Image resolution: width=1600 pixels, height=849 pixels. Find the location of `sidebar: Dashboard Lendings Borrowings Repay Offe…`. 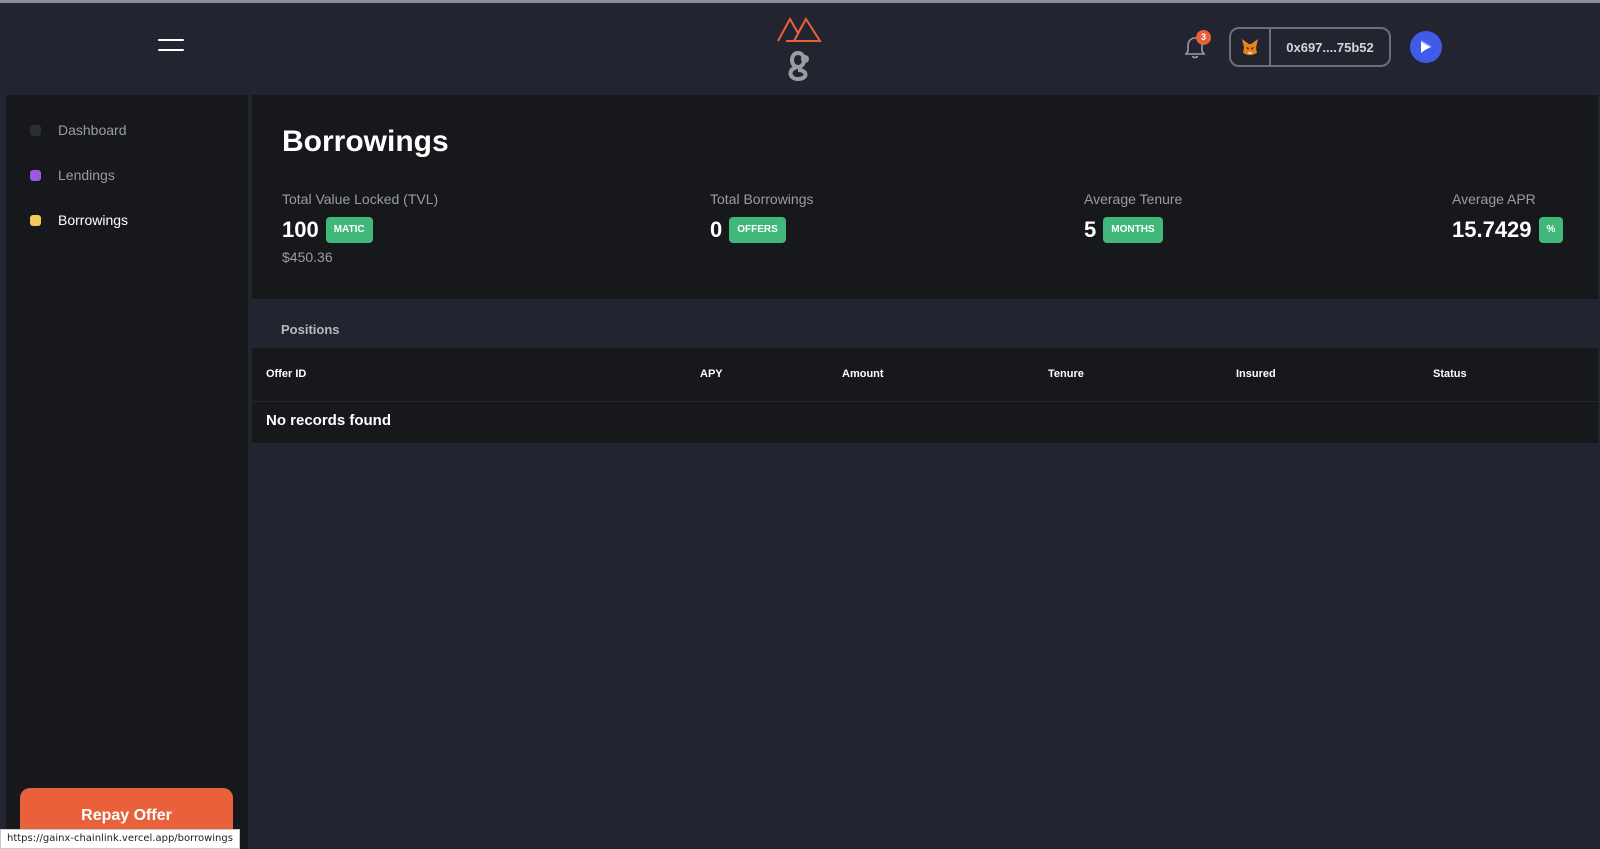

sidebar: Dashboard Lendings Borrowings Repay Offe… is located at coordinates (127, 472).